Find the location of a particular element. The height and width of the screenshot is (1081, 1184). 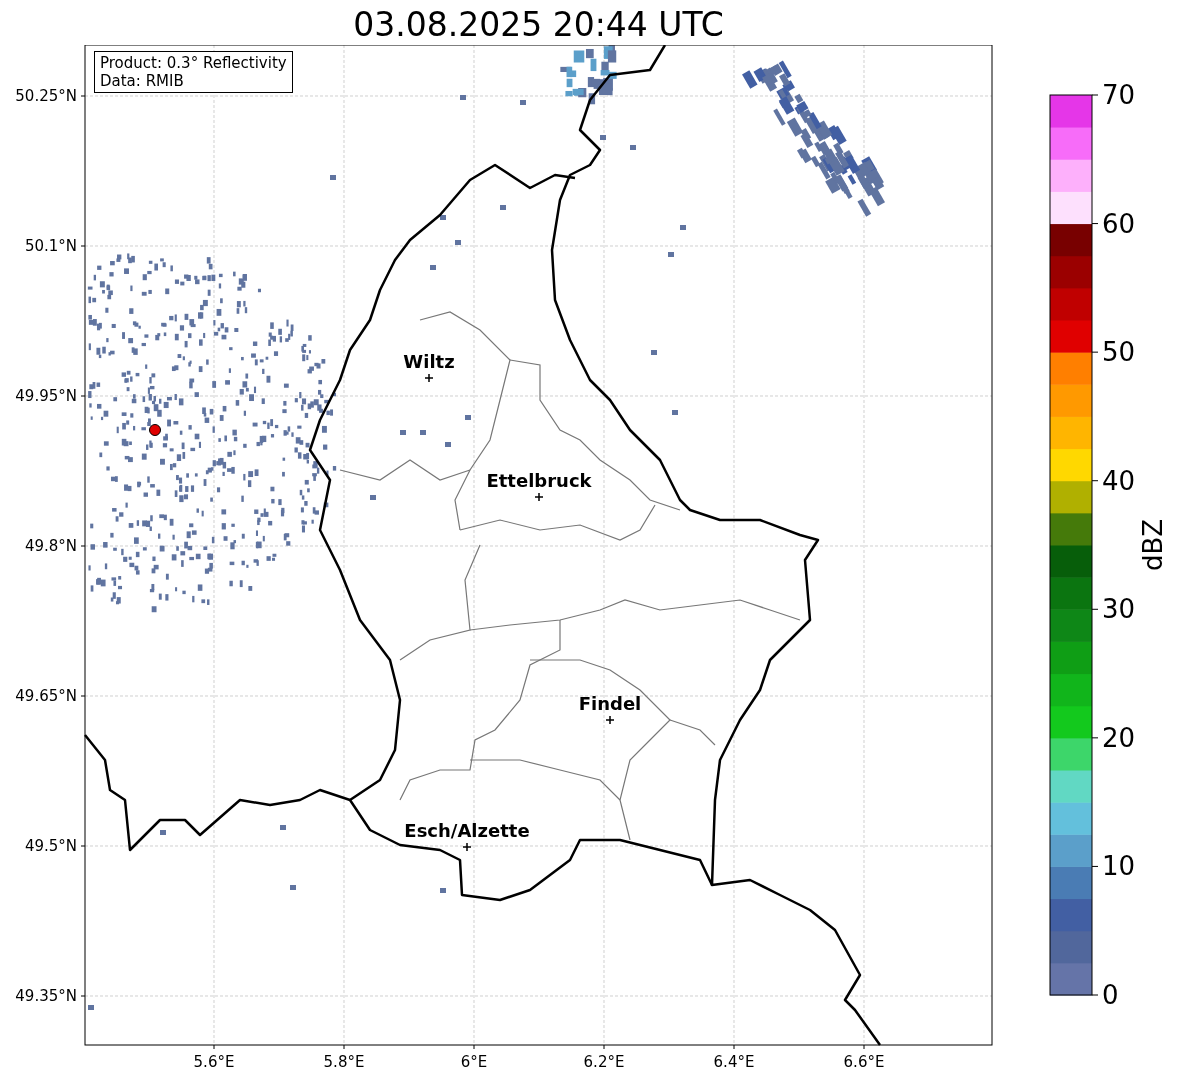

latitude-label: 49.8°N is located at coordinates (50, 546).